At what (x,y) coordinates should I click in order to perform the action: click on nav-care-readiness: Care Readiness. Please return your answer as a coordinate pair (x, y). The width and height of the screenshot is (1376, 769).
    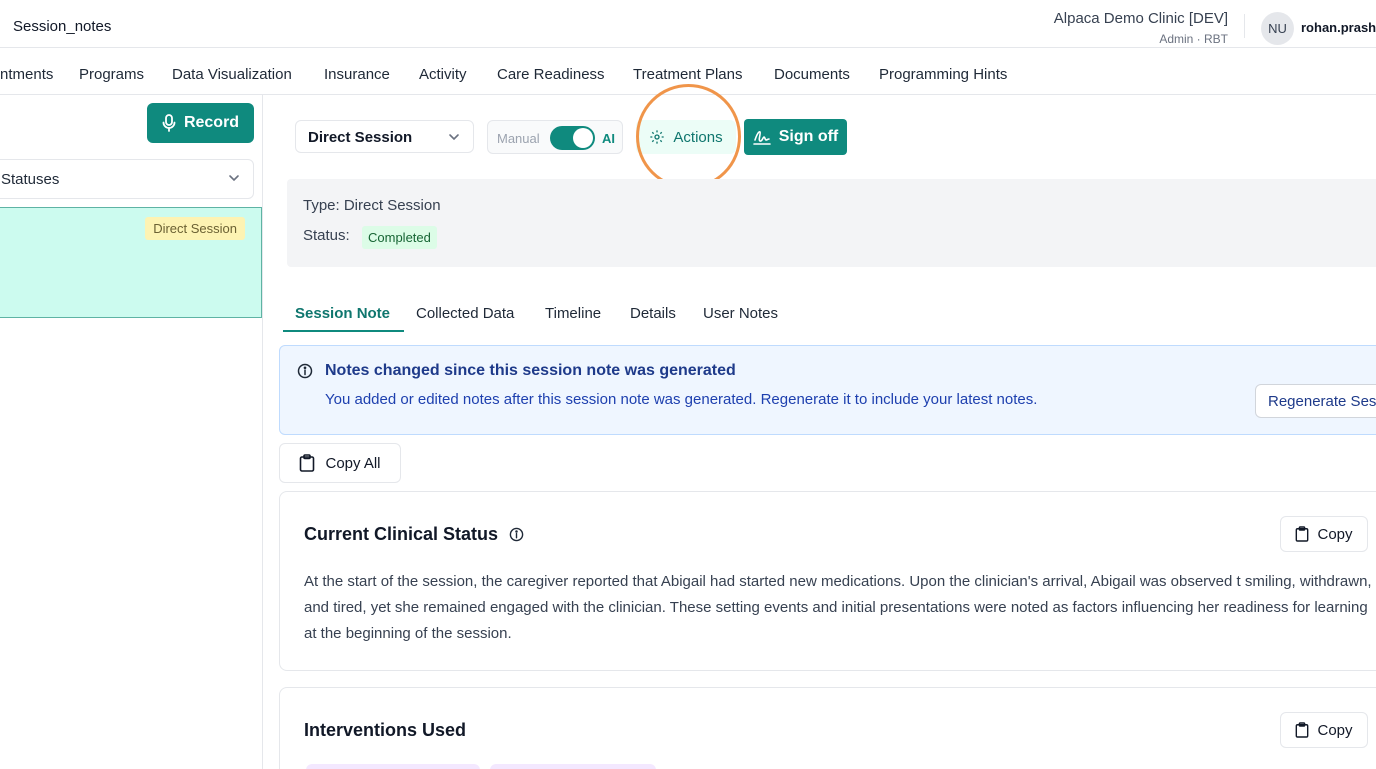
    Looking at the image, I should click on (551, 74).